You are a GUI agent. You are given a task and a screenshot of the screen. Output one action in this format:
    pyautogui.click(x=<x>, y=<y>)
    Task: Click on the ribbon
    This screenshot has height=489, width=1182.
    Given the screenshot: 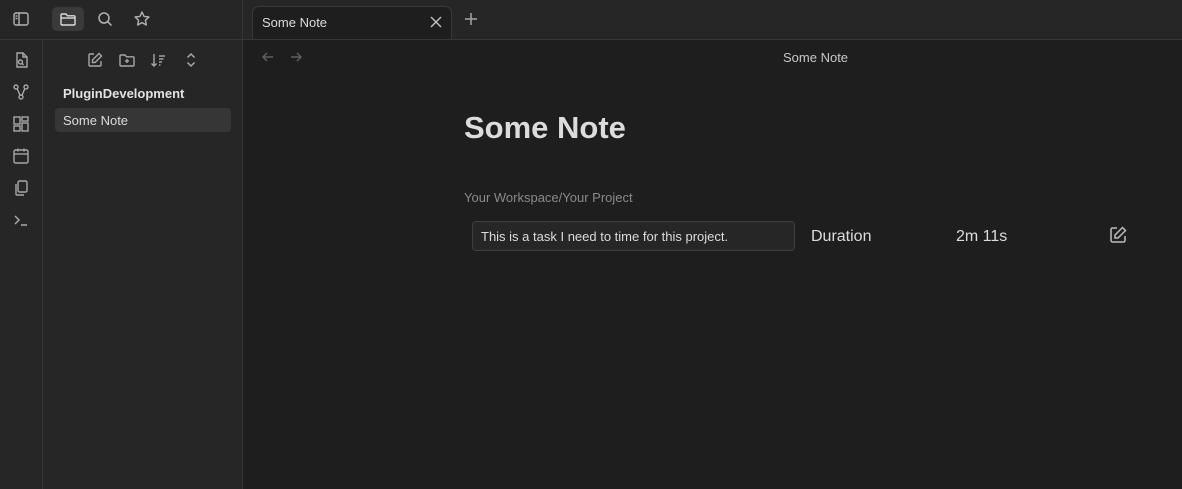 What is the action you would take?
    pyautogui.click(x=21, y=264)
    